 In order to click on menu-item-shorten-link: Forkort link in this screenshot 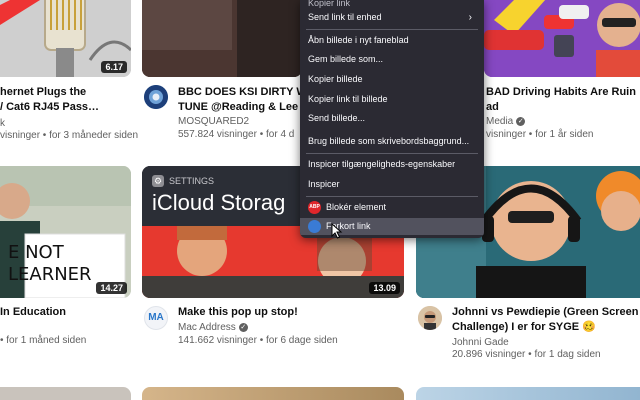, I will do `click(392, 226)`.